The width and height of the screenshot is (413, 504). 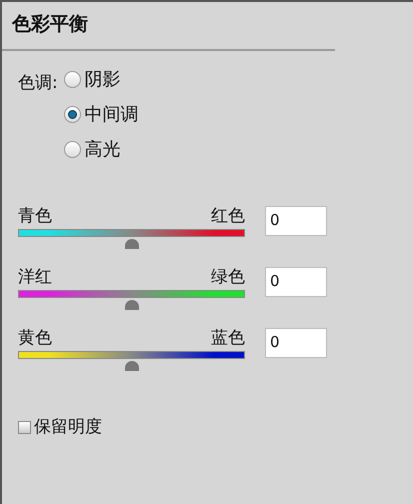 What do you see at coordinates (228, 216) in the screenshot?
I see `slider-label: 红色` at bounding box center [228, 216].